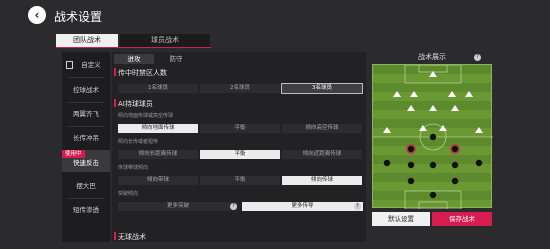 The width and height of the screenshot is (550, 249). Describe the element at coordinates (302, 206) in the screenshot. I see `option-more-passing: 更多传导` at that location.